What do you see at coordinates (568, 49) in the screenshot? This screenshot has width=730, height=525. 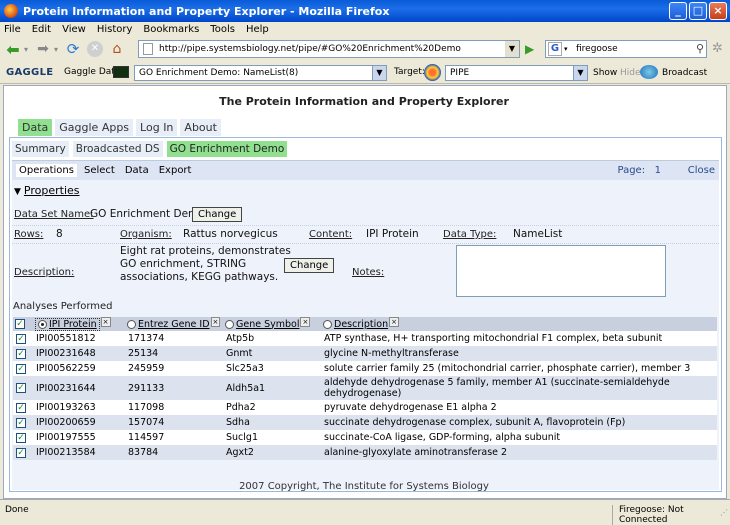 I see `search-engine-dropdown-icon: ▾` at bounding box center [568, 49].